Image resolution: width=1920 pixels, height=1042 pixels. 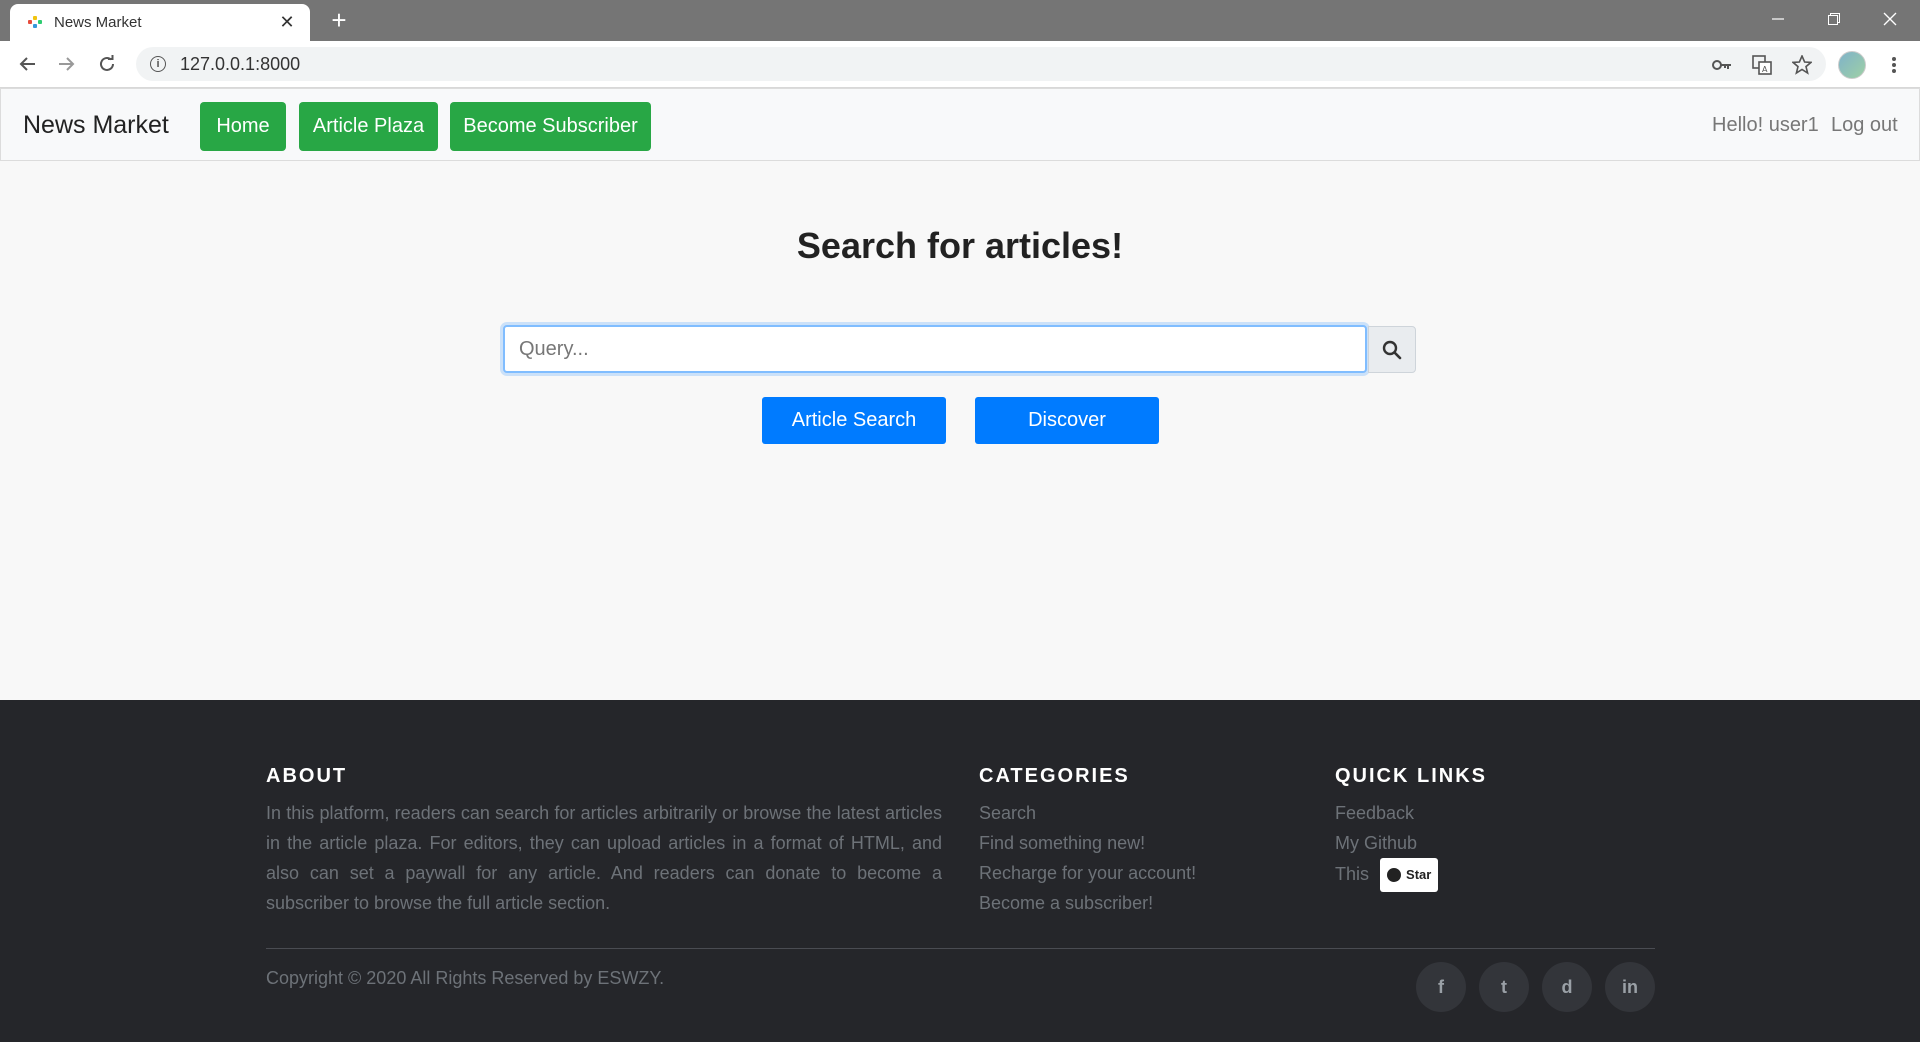 I want to click on address-bar: i 127.0.0.1:8000, so click(x=981, y=64).